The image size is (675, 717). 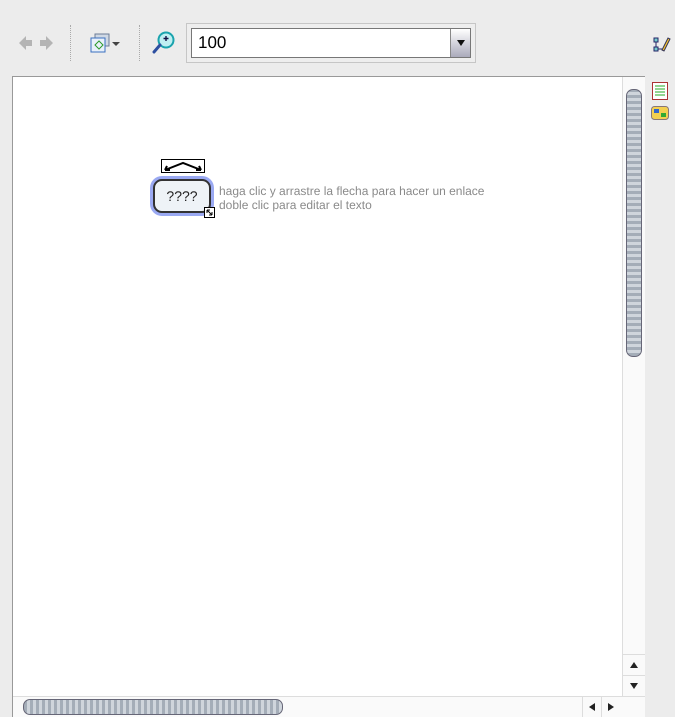 I want to click on text-list-icon, so click(x=660, y=91).